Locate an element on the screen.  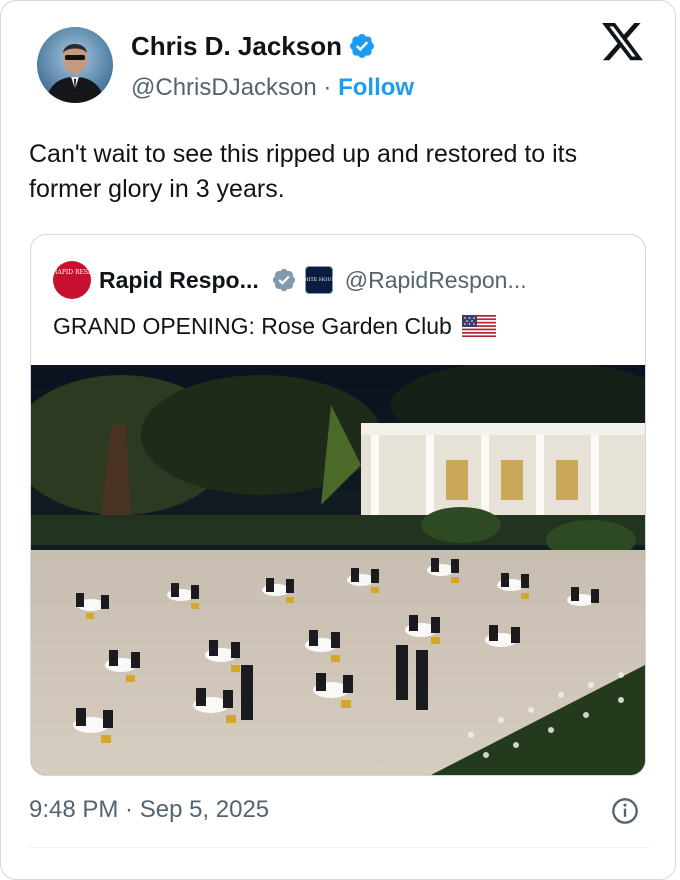
tweet-timestamp: 9:48 PM · Sep 5, 2025 is located at coordinates (149, 810).